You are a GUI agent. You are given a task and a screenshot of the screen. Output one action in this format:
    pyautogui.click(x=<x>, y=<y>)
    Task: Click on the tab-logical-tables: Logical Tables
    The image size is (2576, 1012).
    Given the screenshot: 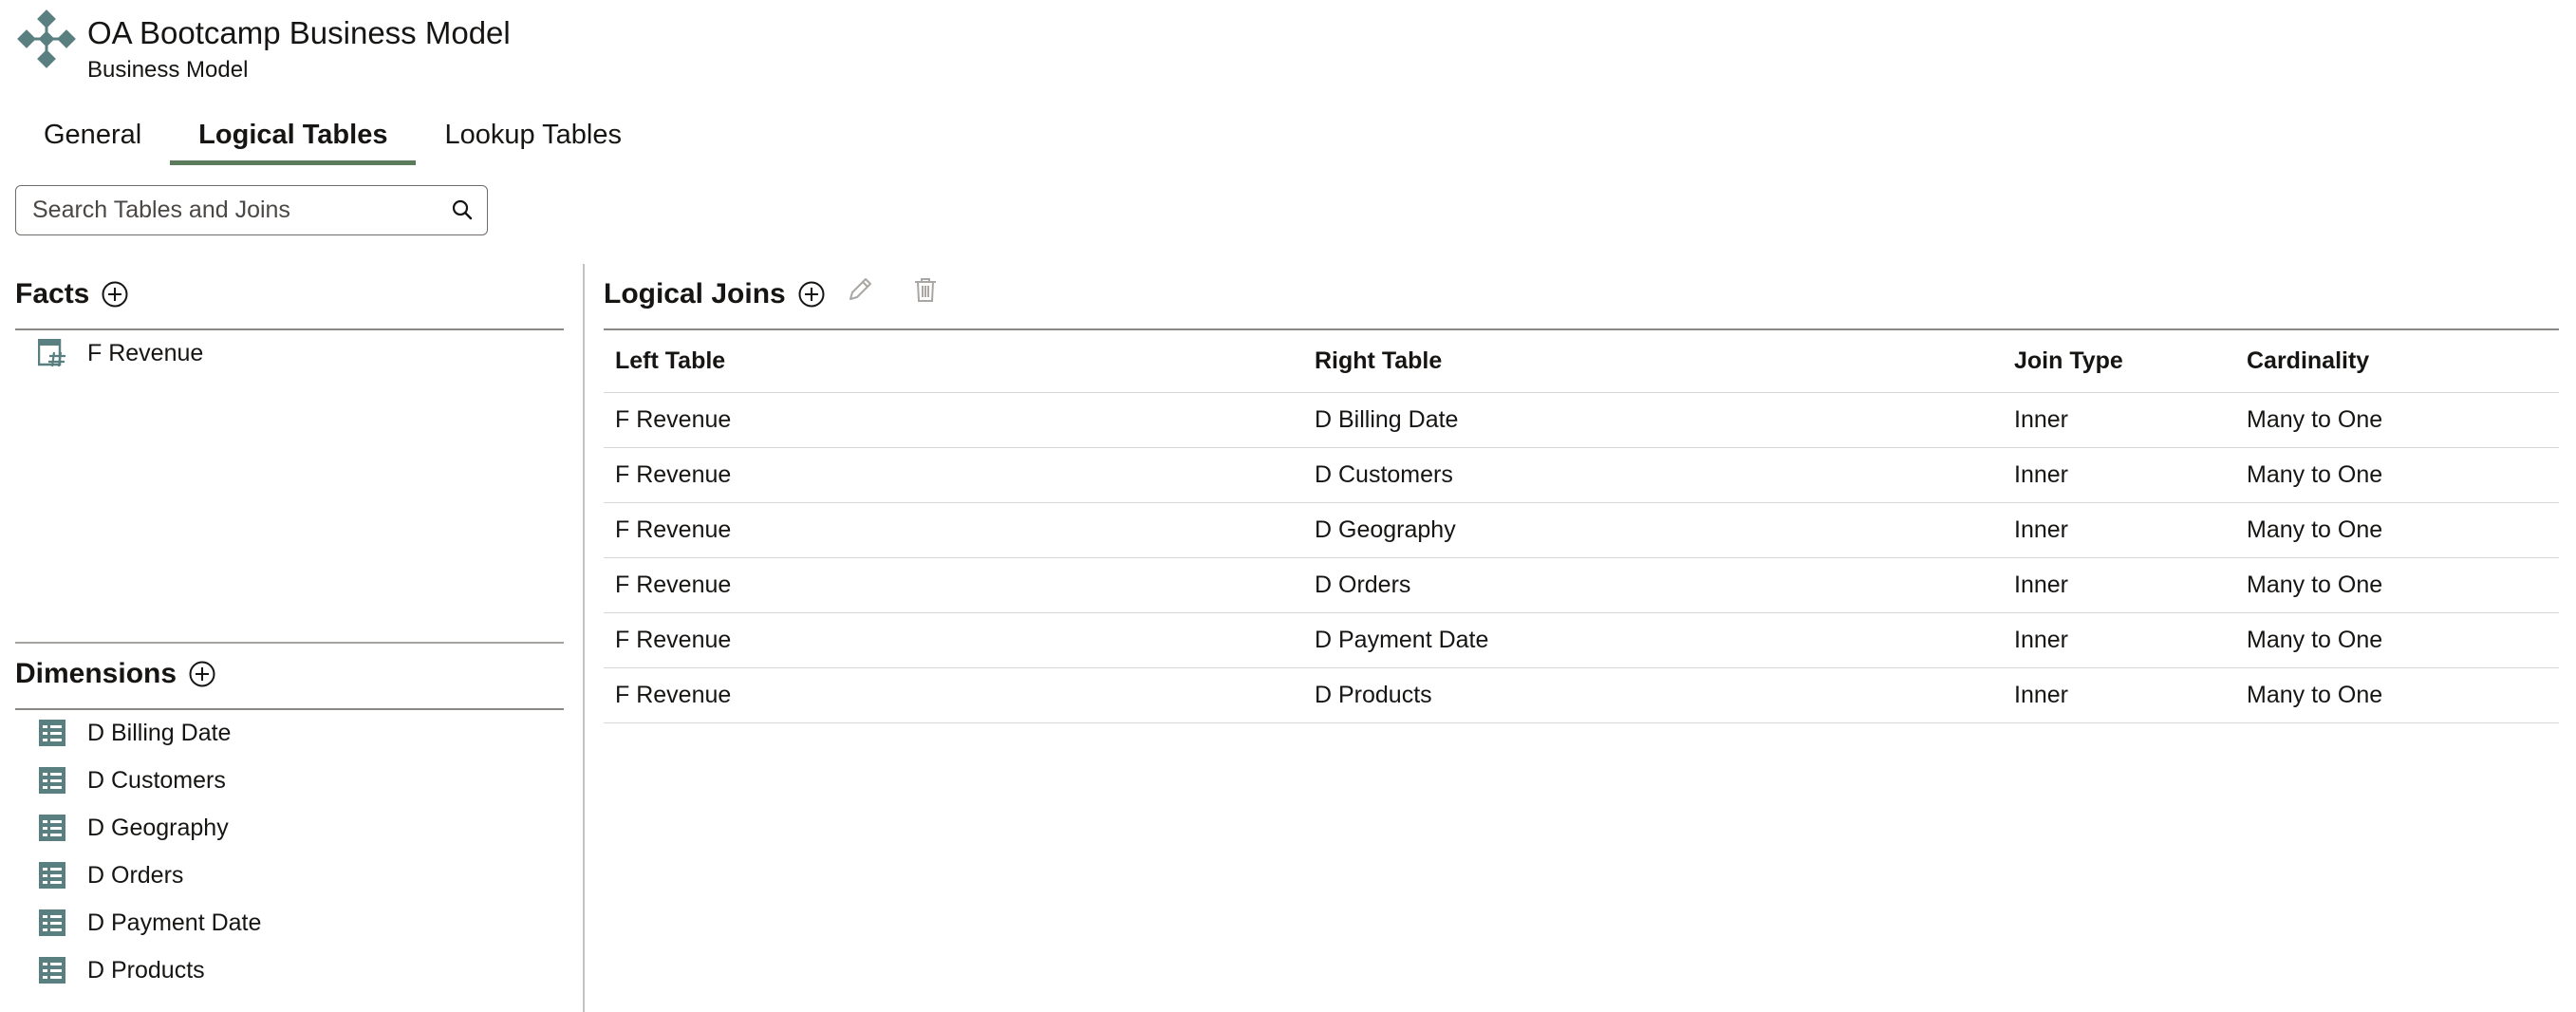 What is the action you would take?
    pyautogui.click(x=293, y=136)
    